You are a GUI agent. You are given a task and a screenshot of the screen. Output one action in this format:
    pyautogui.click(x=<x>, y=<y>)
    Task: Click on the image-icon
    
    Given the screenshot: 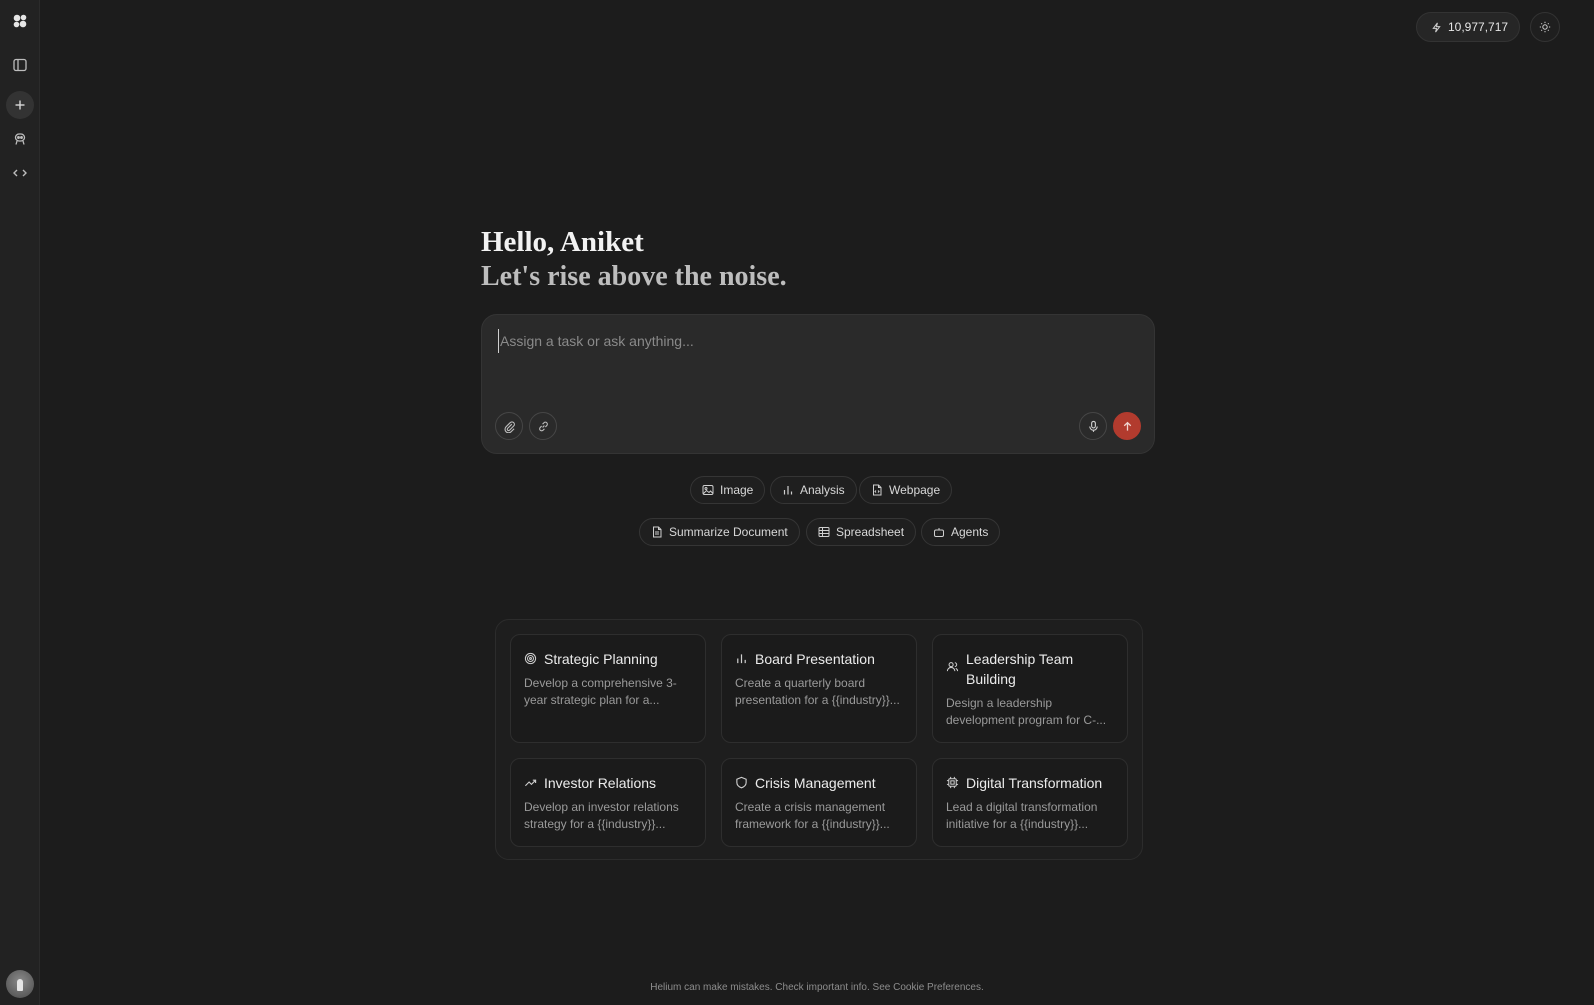 What is the action you would take?
    pyautogui.click(x=708, y=490)
    